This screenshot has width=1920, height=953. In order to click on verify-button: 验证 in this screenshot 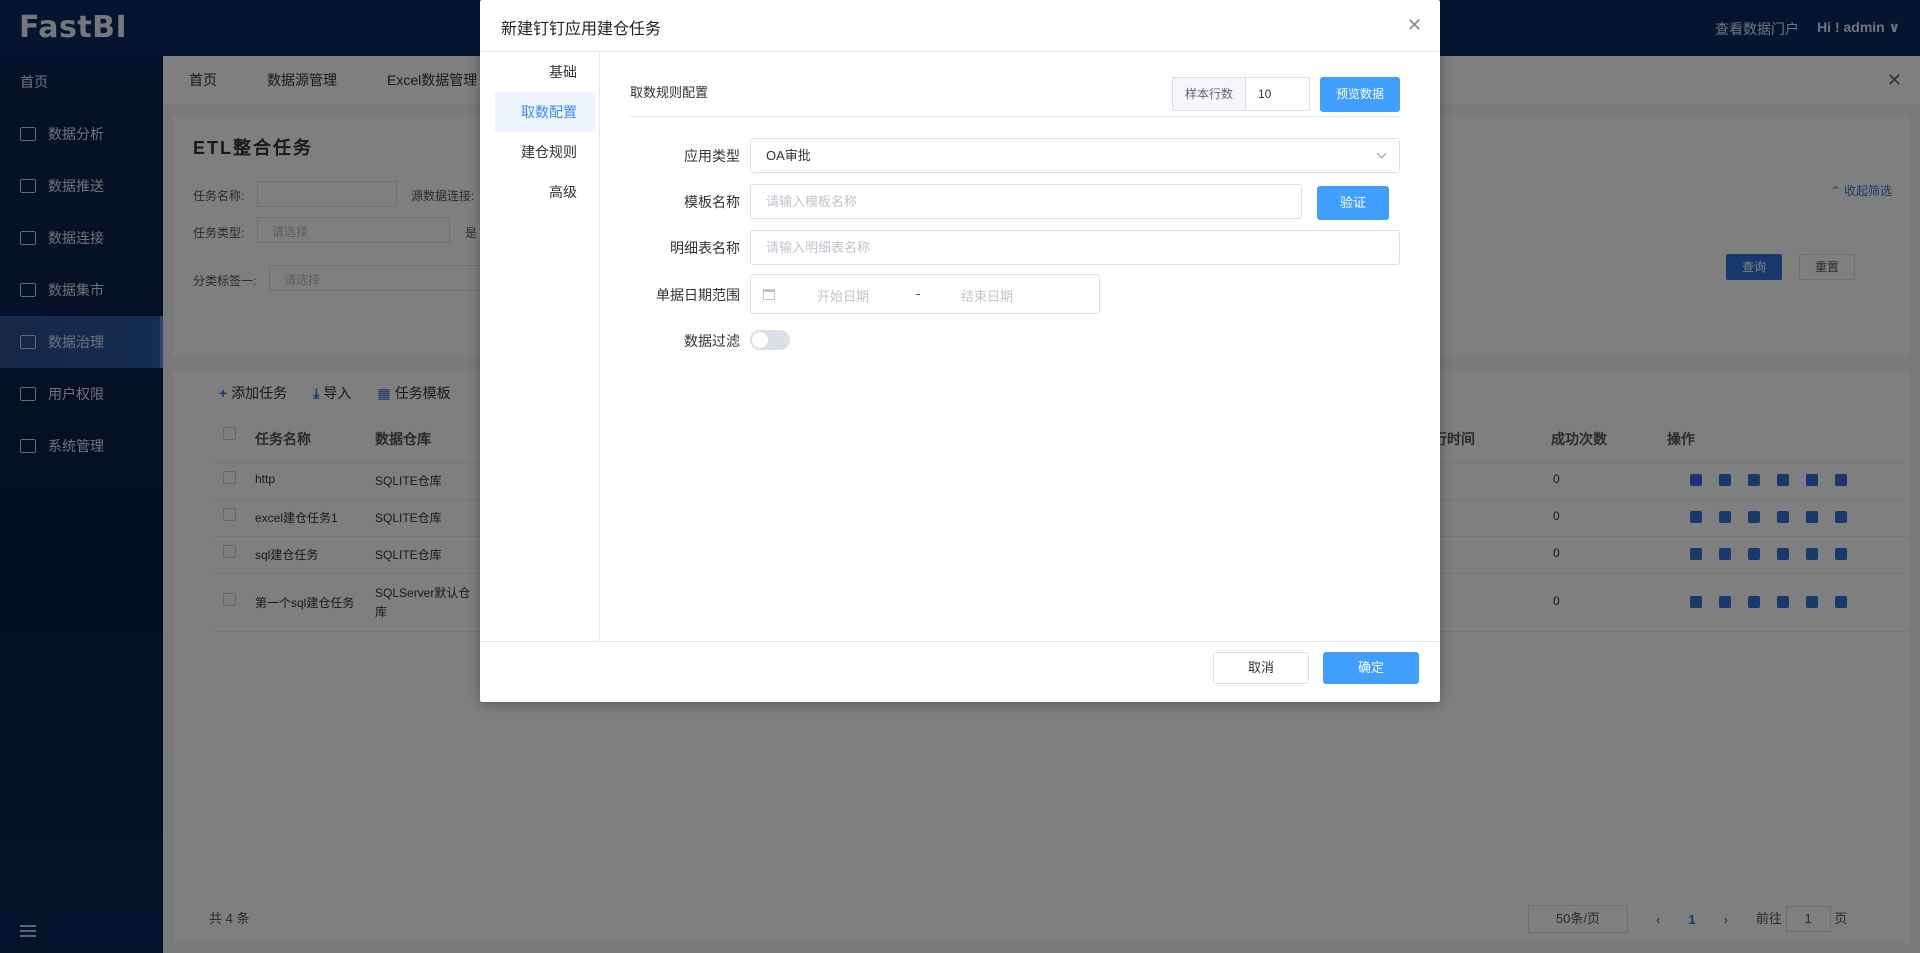, I will do `click(1353, 203)`.